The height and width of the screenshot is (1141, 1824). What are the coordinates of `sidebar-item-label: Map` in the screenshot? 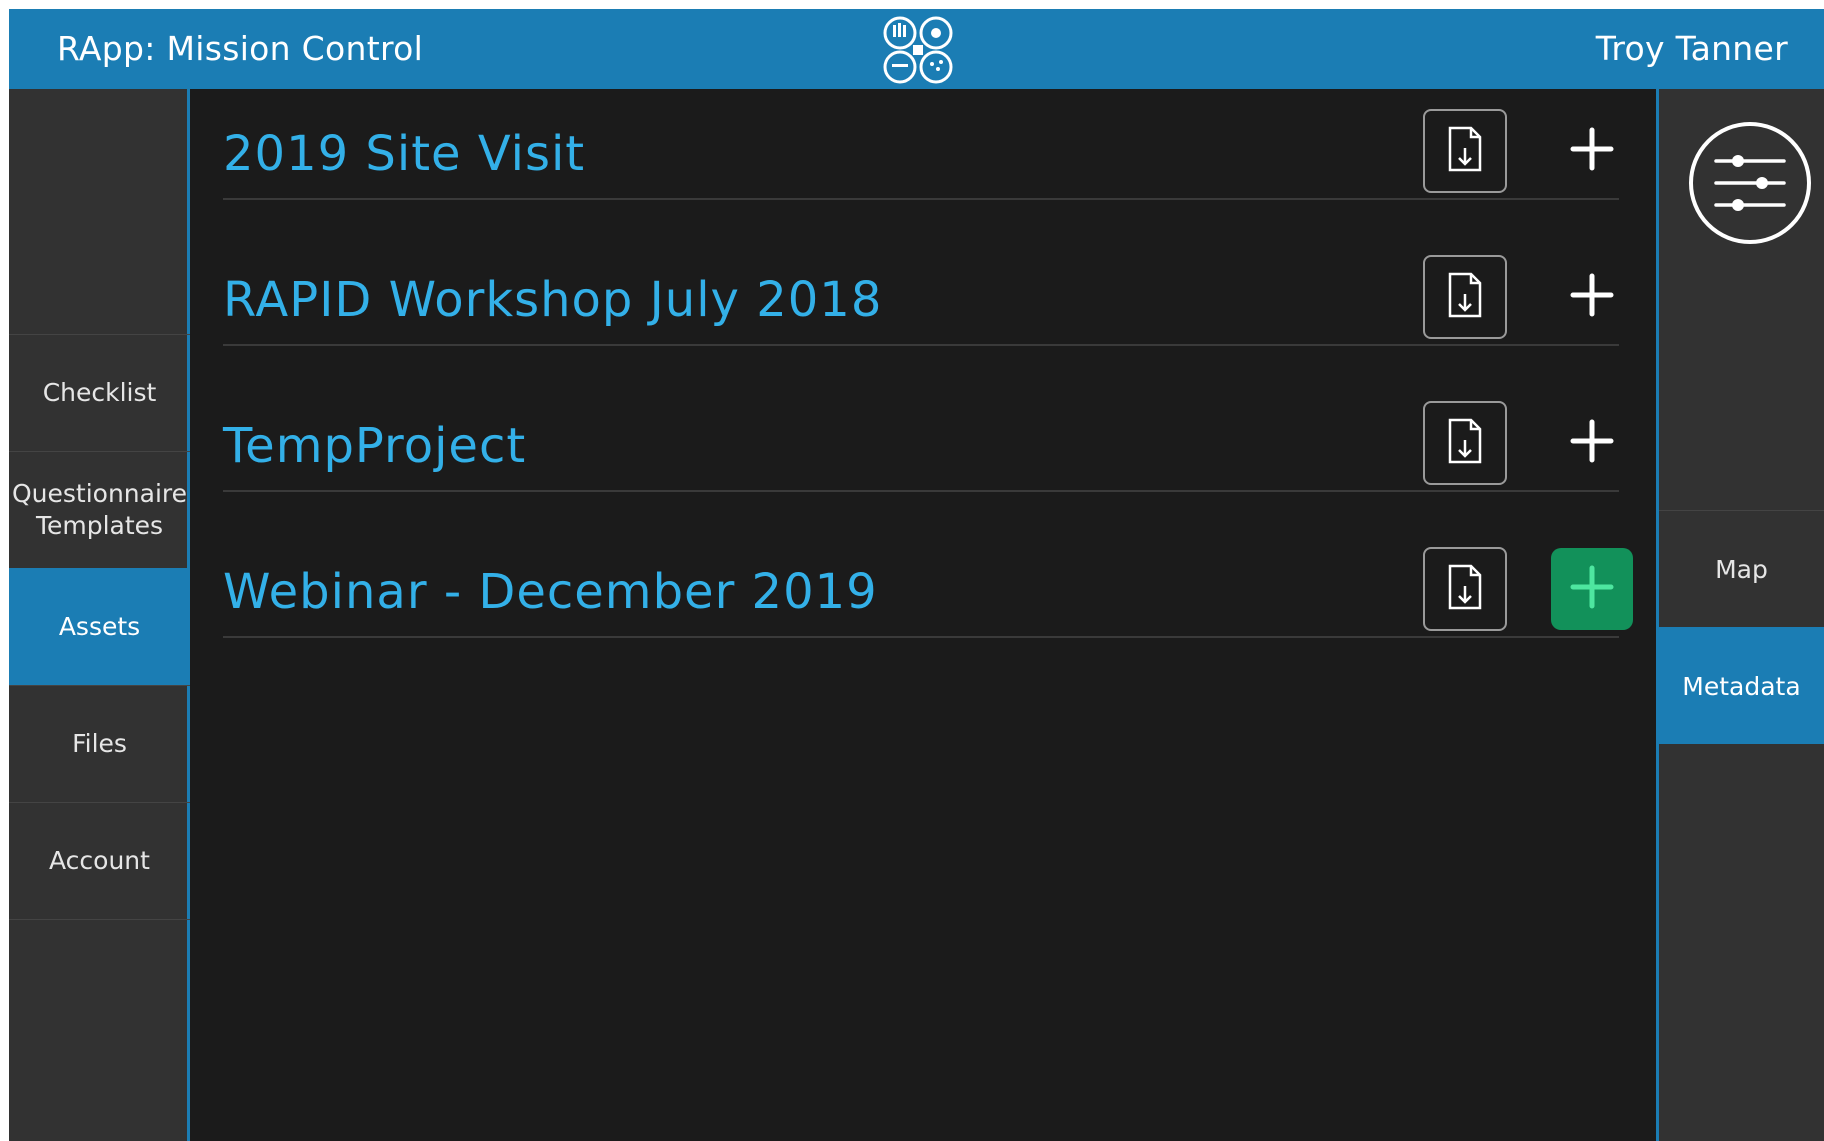 It's located at (1741, 569).